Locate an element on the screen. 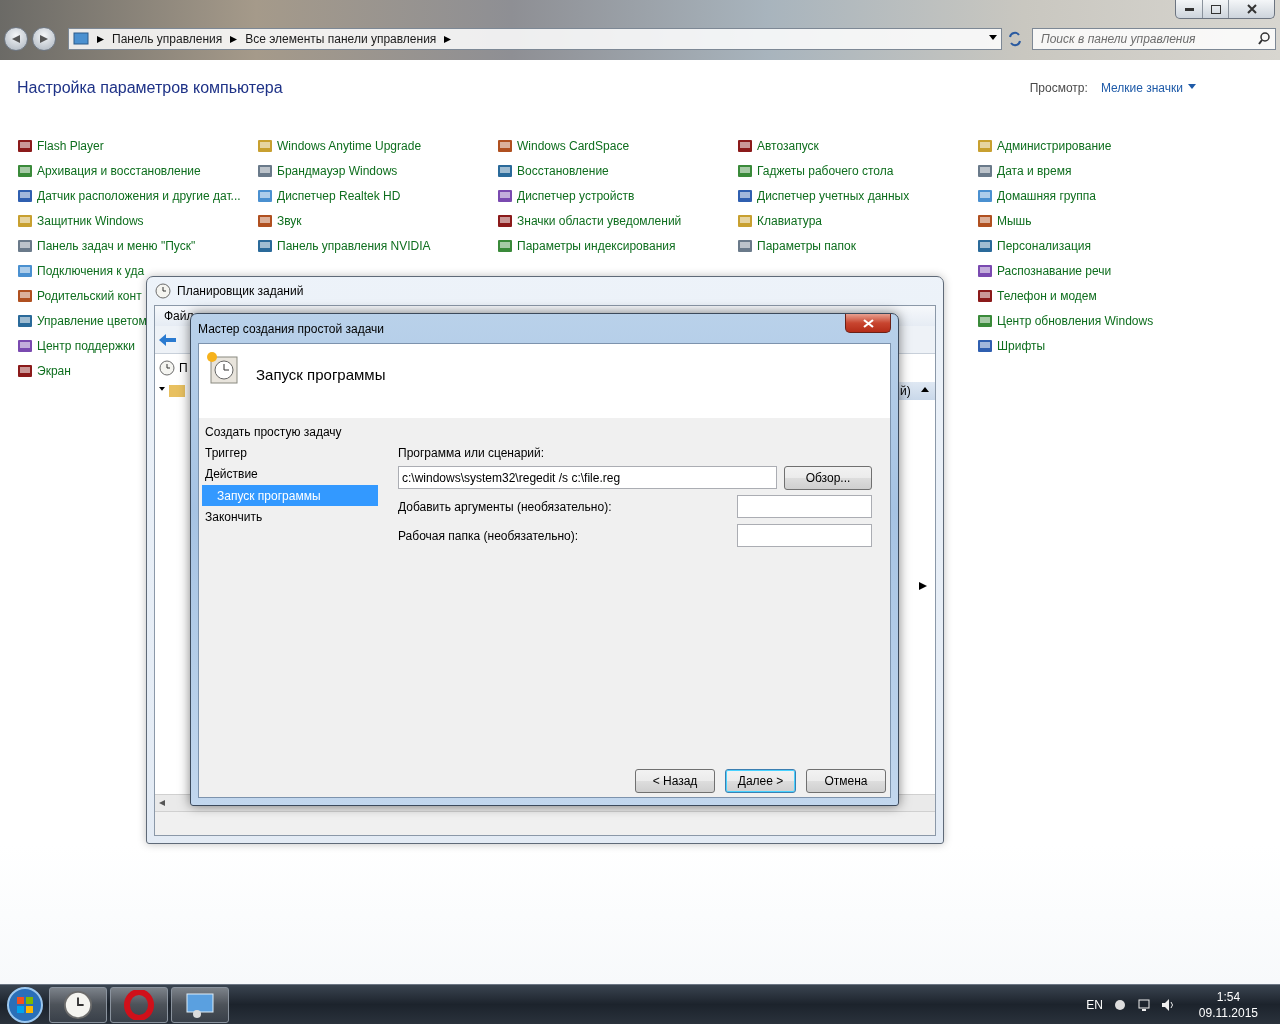  applet-link: Защитник Windows is located at coordinates (80, 220).